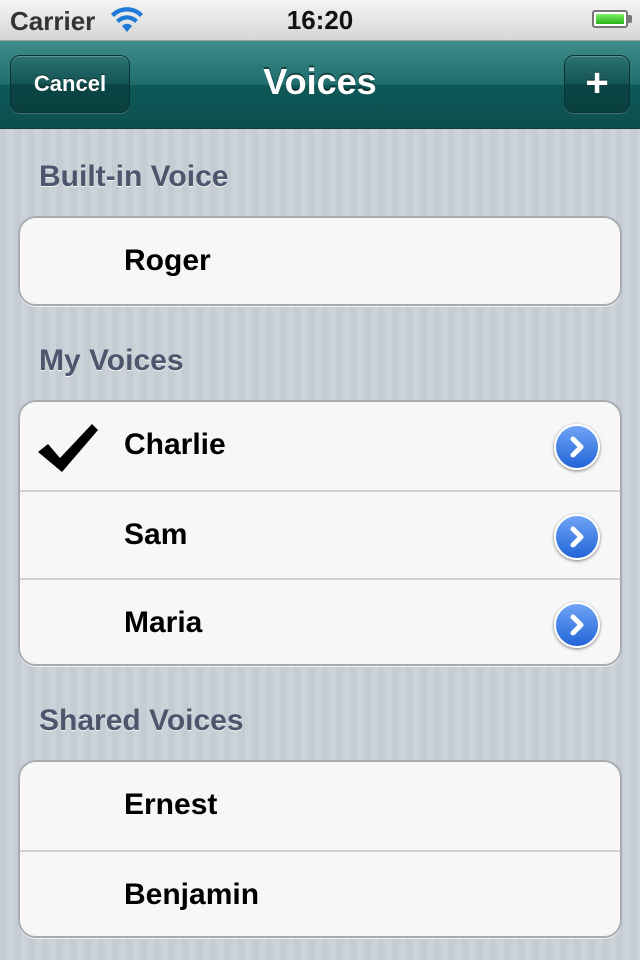  Describe the element at coordinates (156, 534) in the screenshot. I see `voice-label: Sam` at that location.